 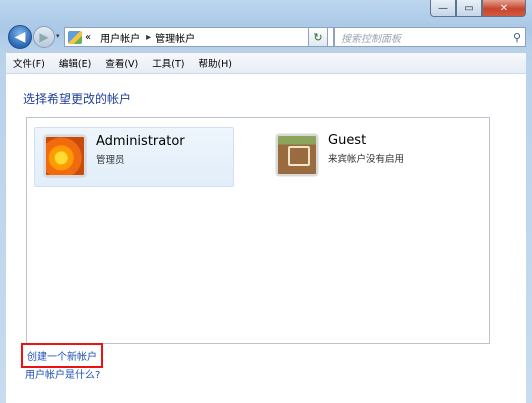 I want to click on minimize-button: —, so click(x=443, y=8).